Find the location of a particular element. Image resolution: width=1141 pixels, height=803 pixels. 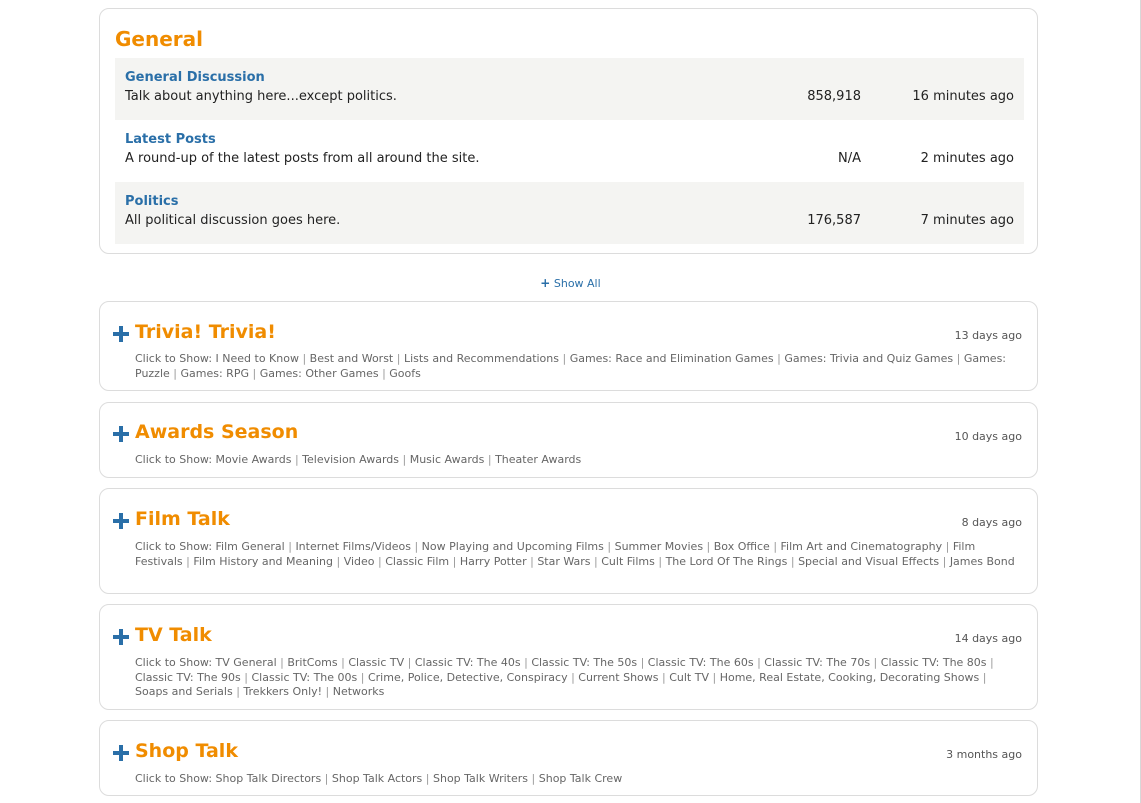

subforum-link: Box Office is located at coordinates (742, 546).